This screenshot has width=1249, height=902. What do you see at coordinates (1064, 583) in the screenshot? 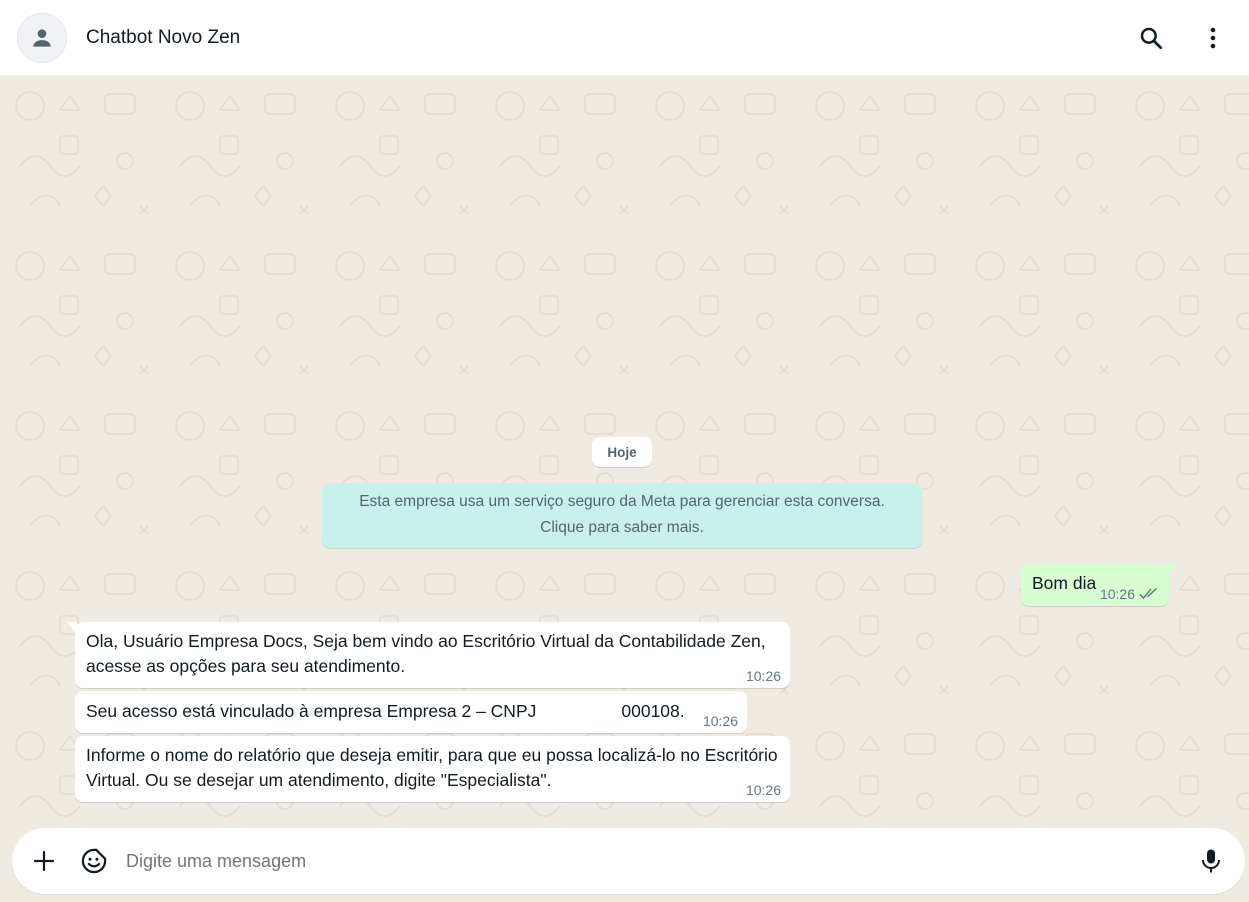
I see `message-text: Bom dia` at bounding box center [1064, 583].